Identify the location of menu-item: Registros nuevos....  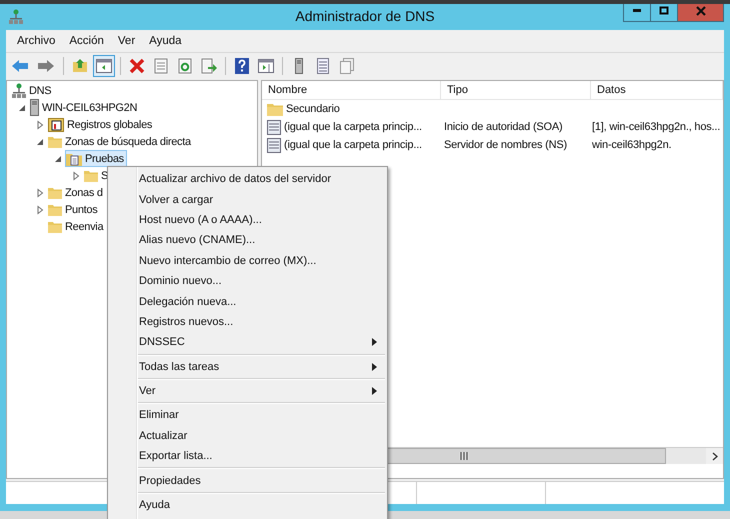
(247, 322).